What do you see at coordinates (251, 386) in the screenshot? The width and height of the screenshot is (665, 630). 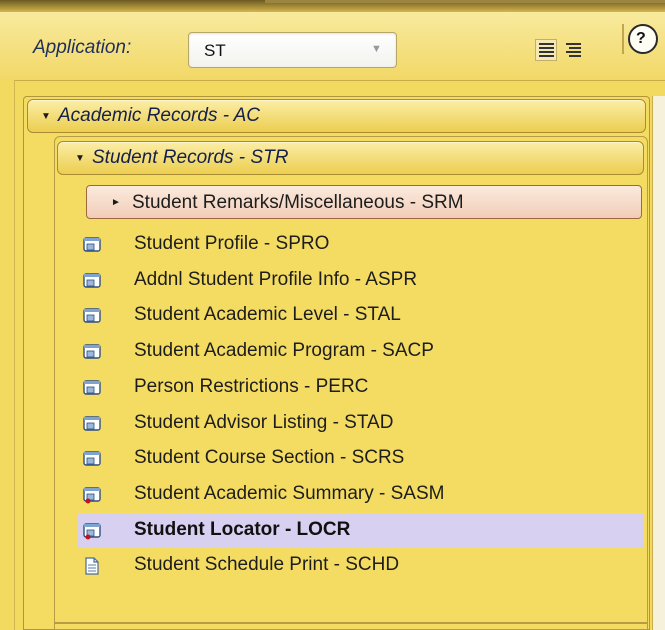 I see `menu-item-label: Person Restrictions - PERC` at bounding box center [251, 386].